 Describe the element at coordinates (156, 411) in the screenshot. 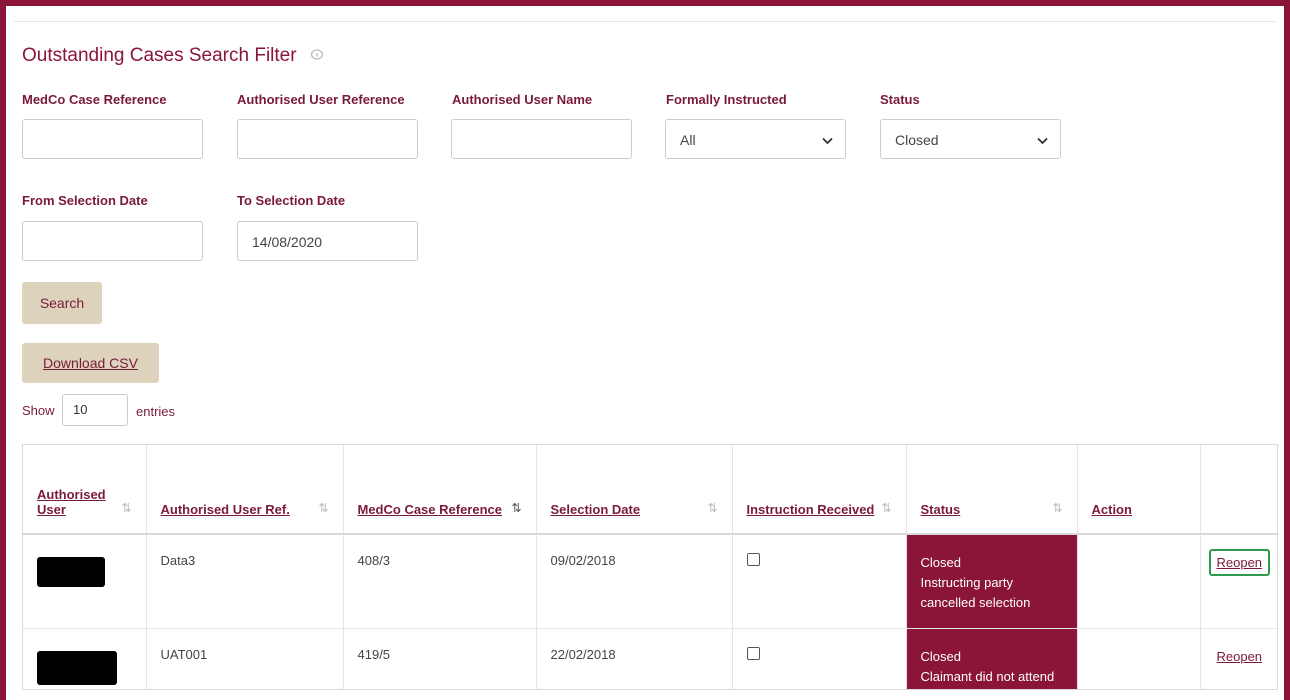

I see `entries-label: entries` at that location.